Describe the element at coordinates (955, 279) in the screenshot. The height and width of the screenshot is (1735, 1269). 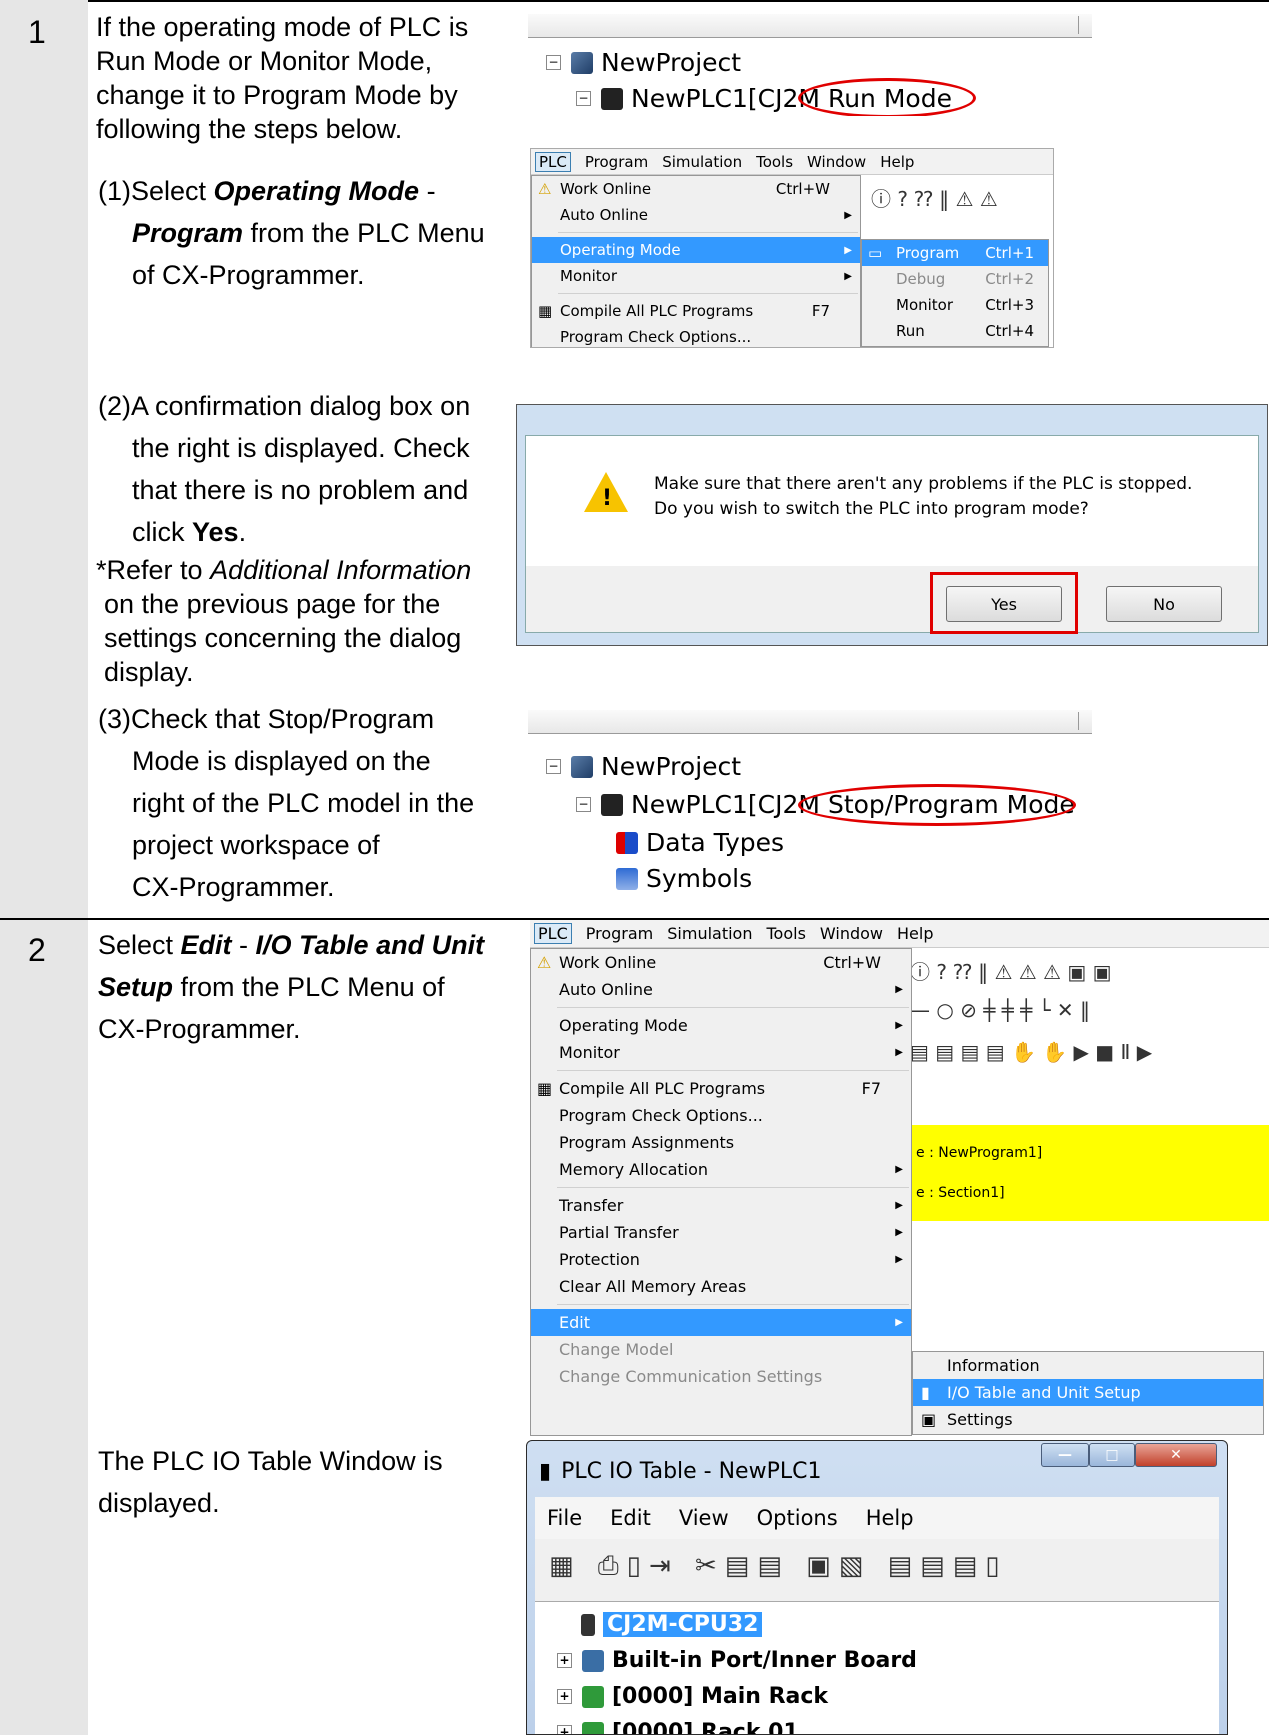
I see `submenu-debug: Debug Ctrl+2` at that location.